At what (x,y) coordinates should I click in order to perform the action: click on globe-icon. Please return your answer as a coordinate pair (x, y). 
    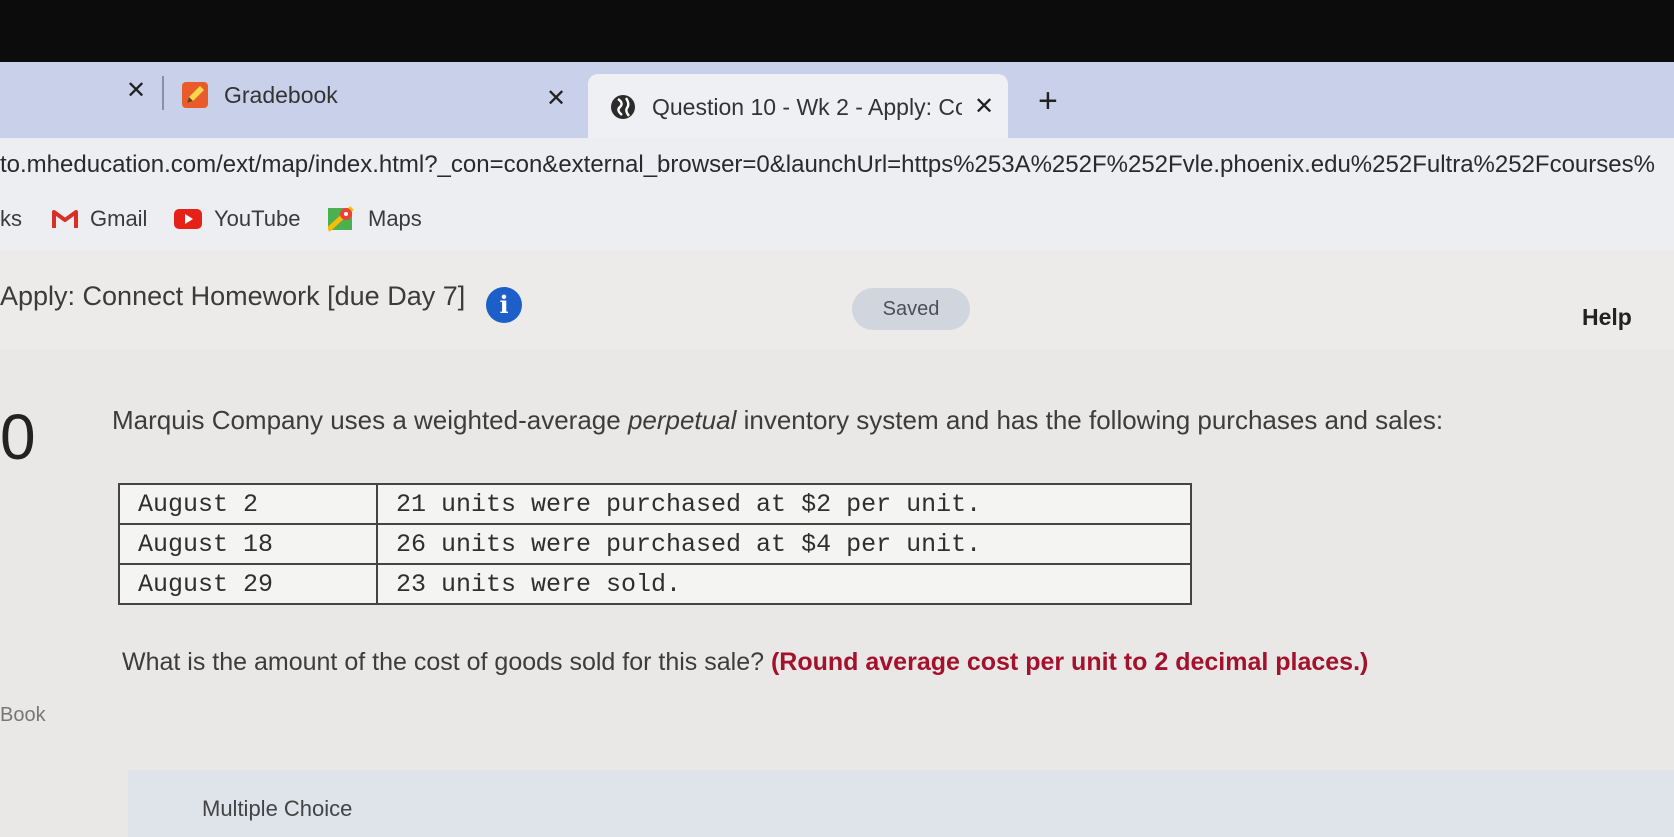
    Looking at the image, I should click on (623, 107).